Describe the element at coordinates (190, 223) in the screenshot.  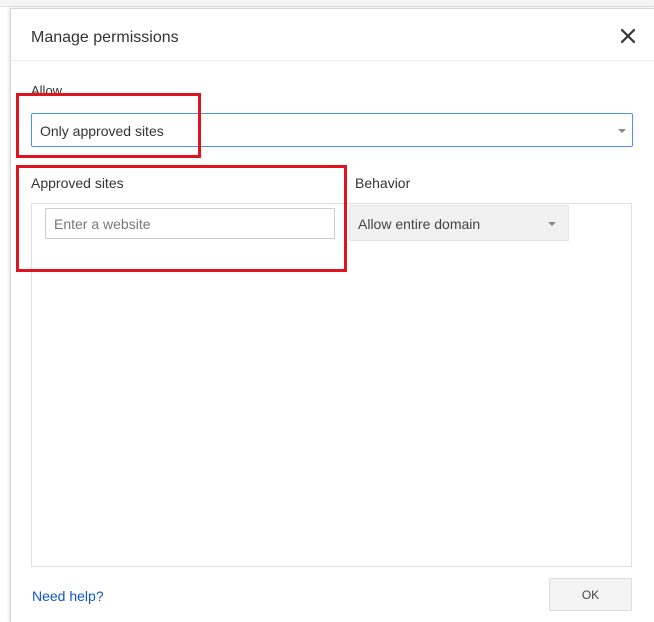
I see `website-input` at that location.